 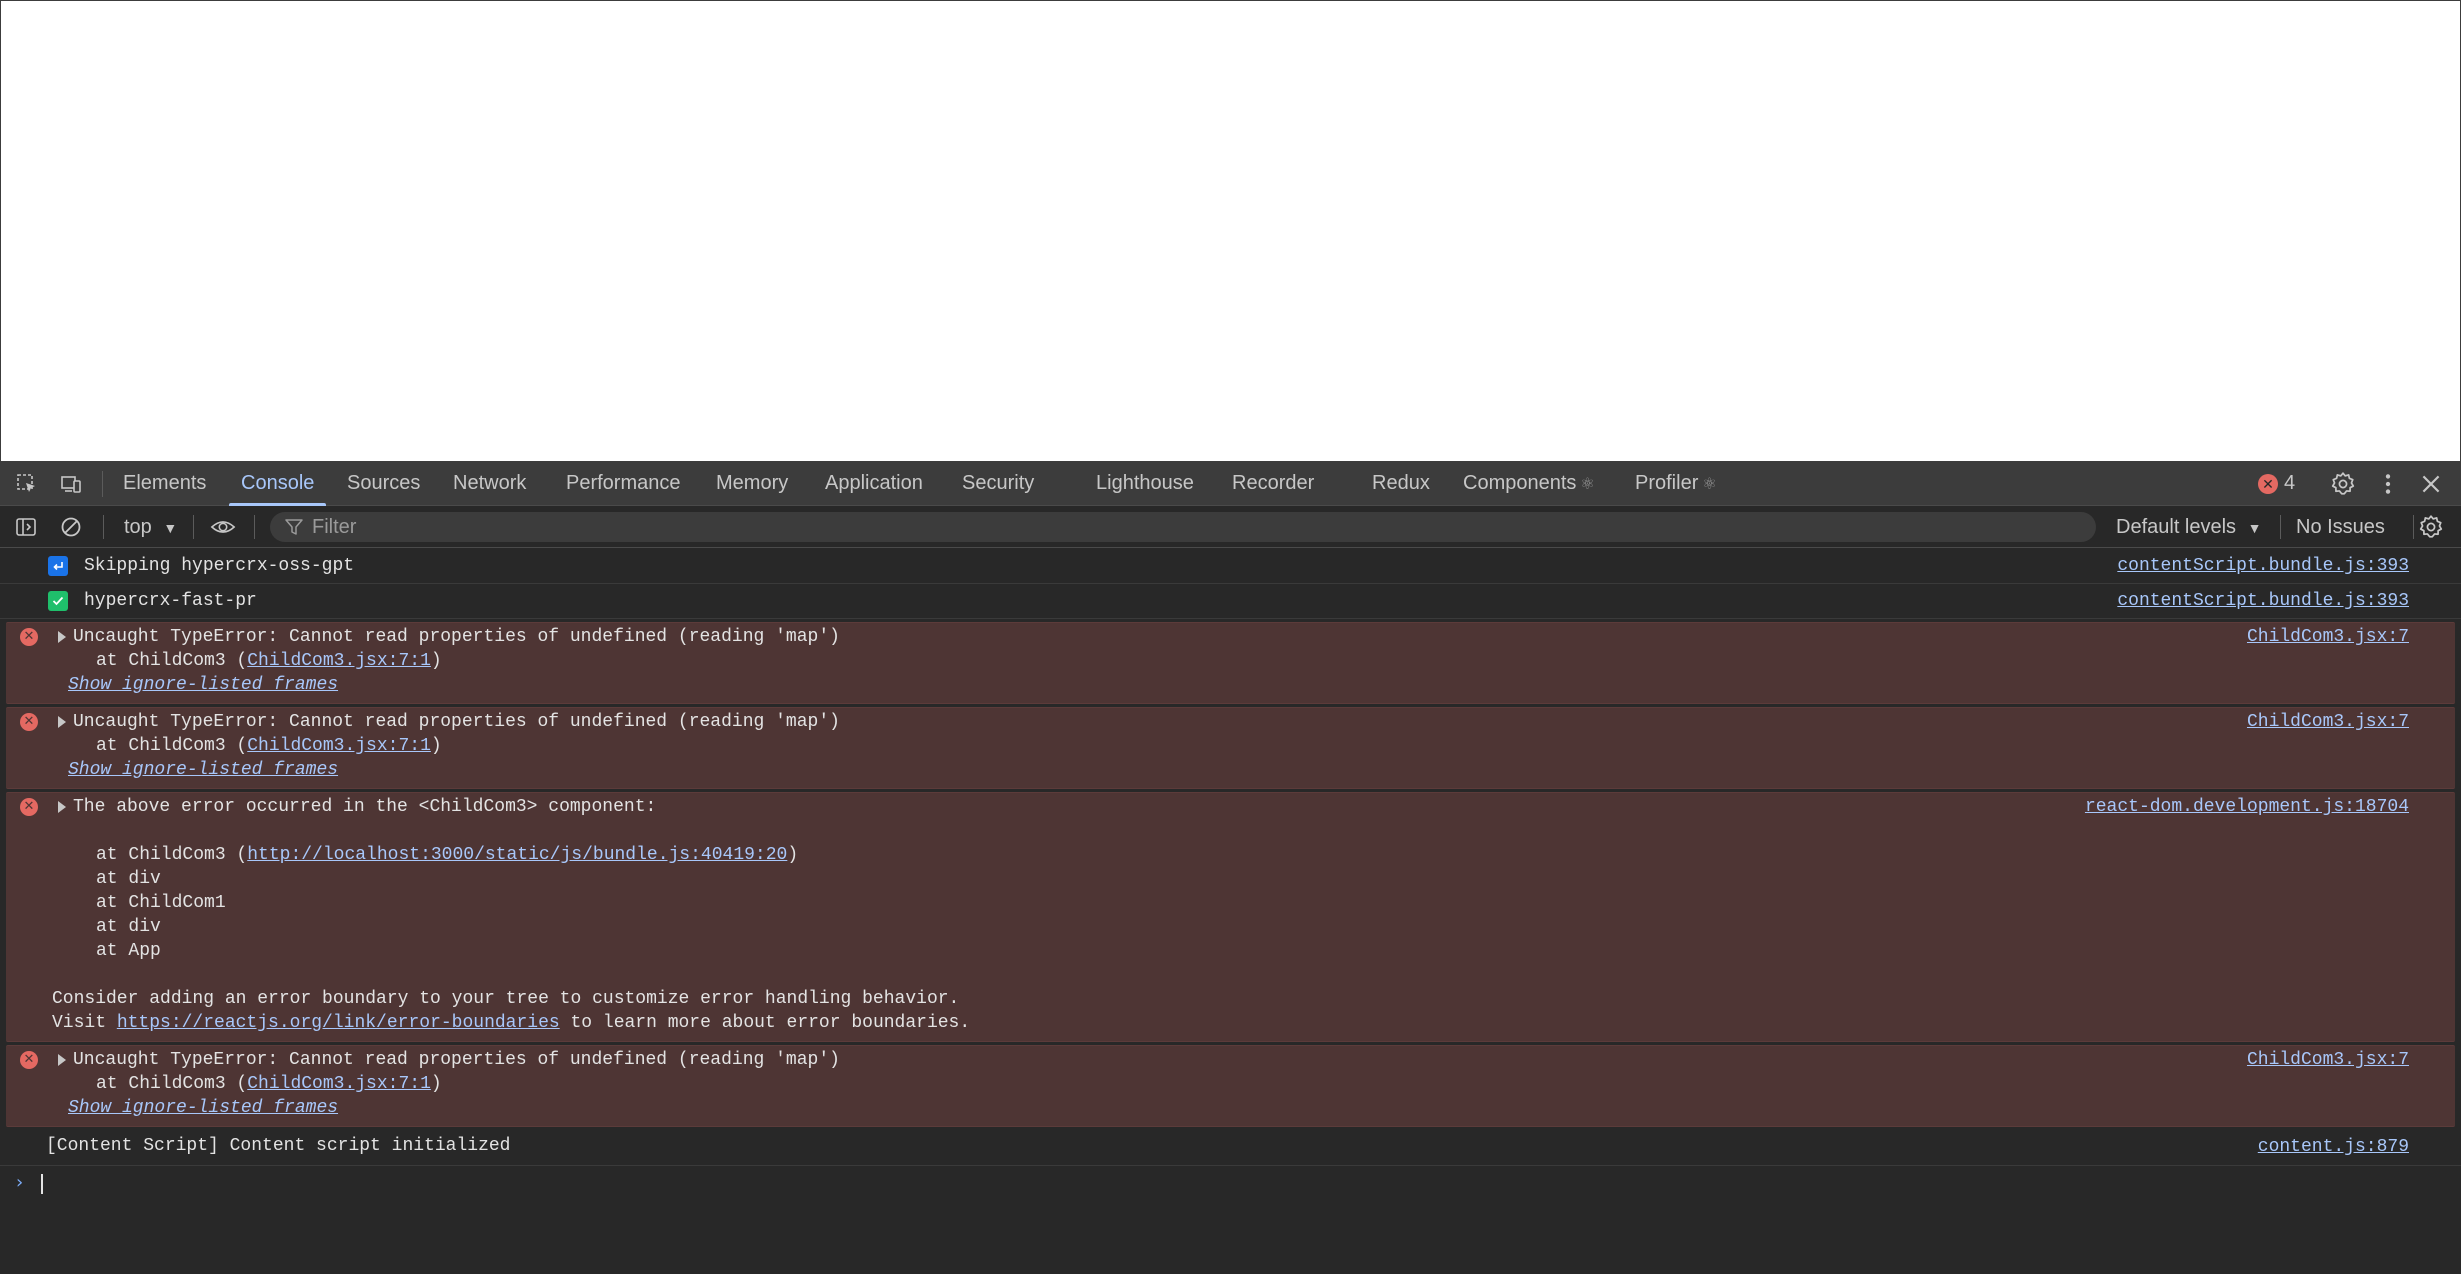 What do you see at coordinates (1587, 484) in the screenshot?
I see `react-icon: ⚛` at bounding box center [1587, 484].